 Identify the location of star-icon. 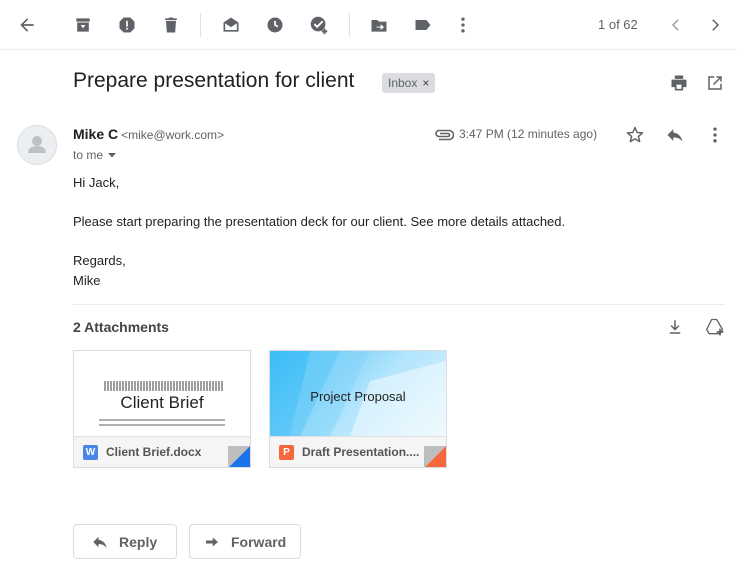
(635, 135).